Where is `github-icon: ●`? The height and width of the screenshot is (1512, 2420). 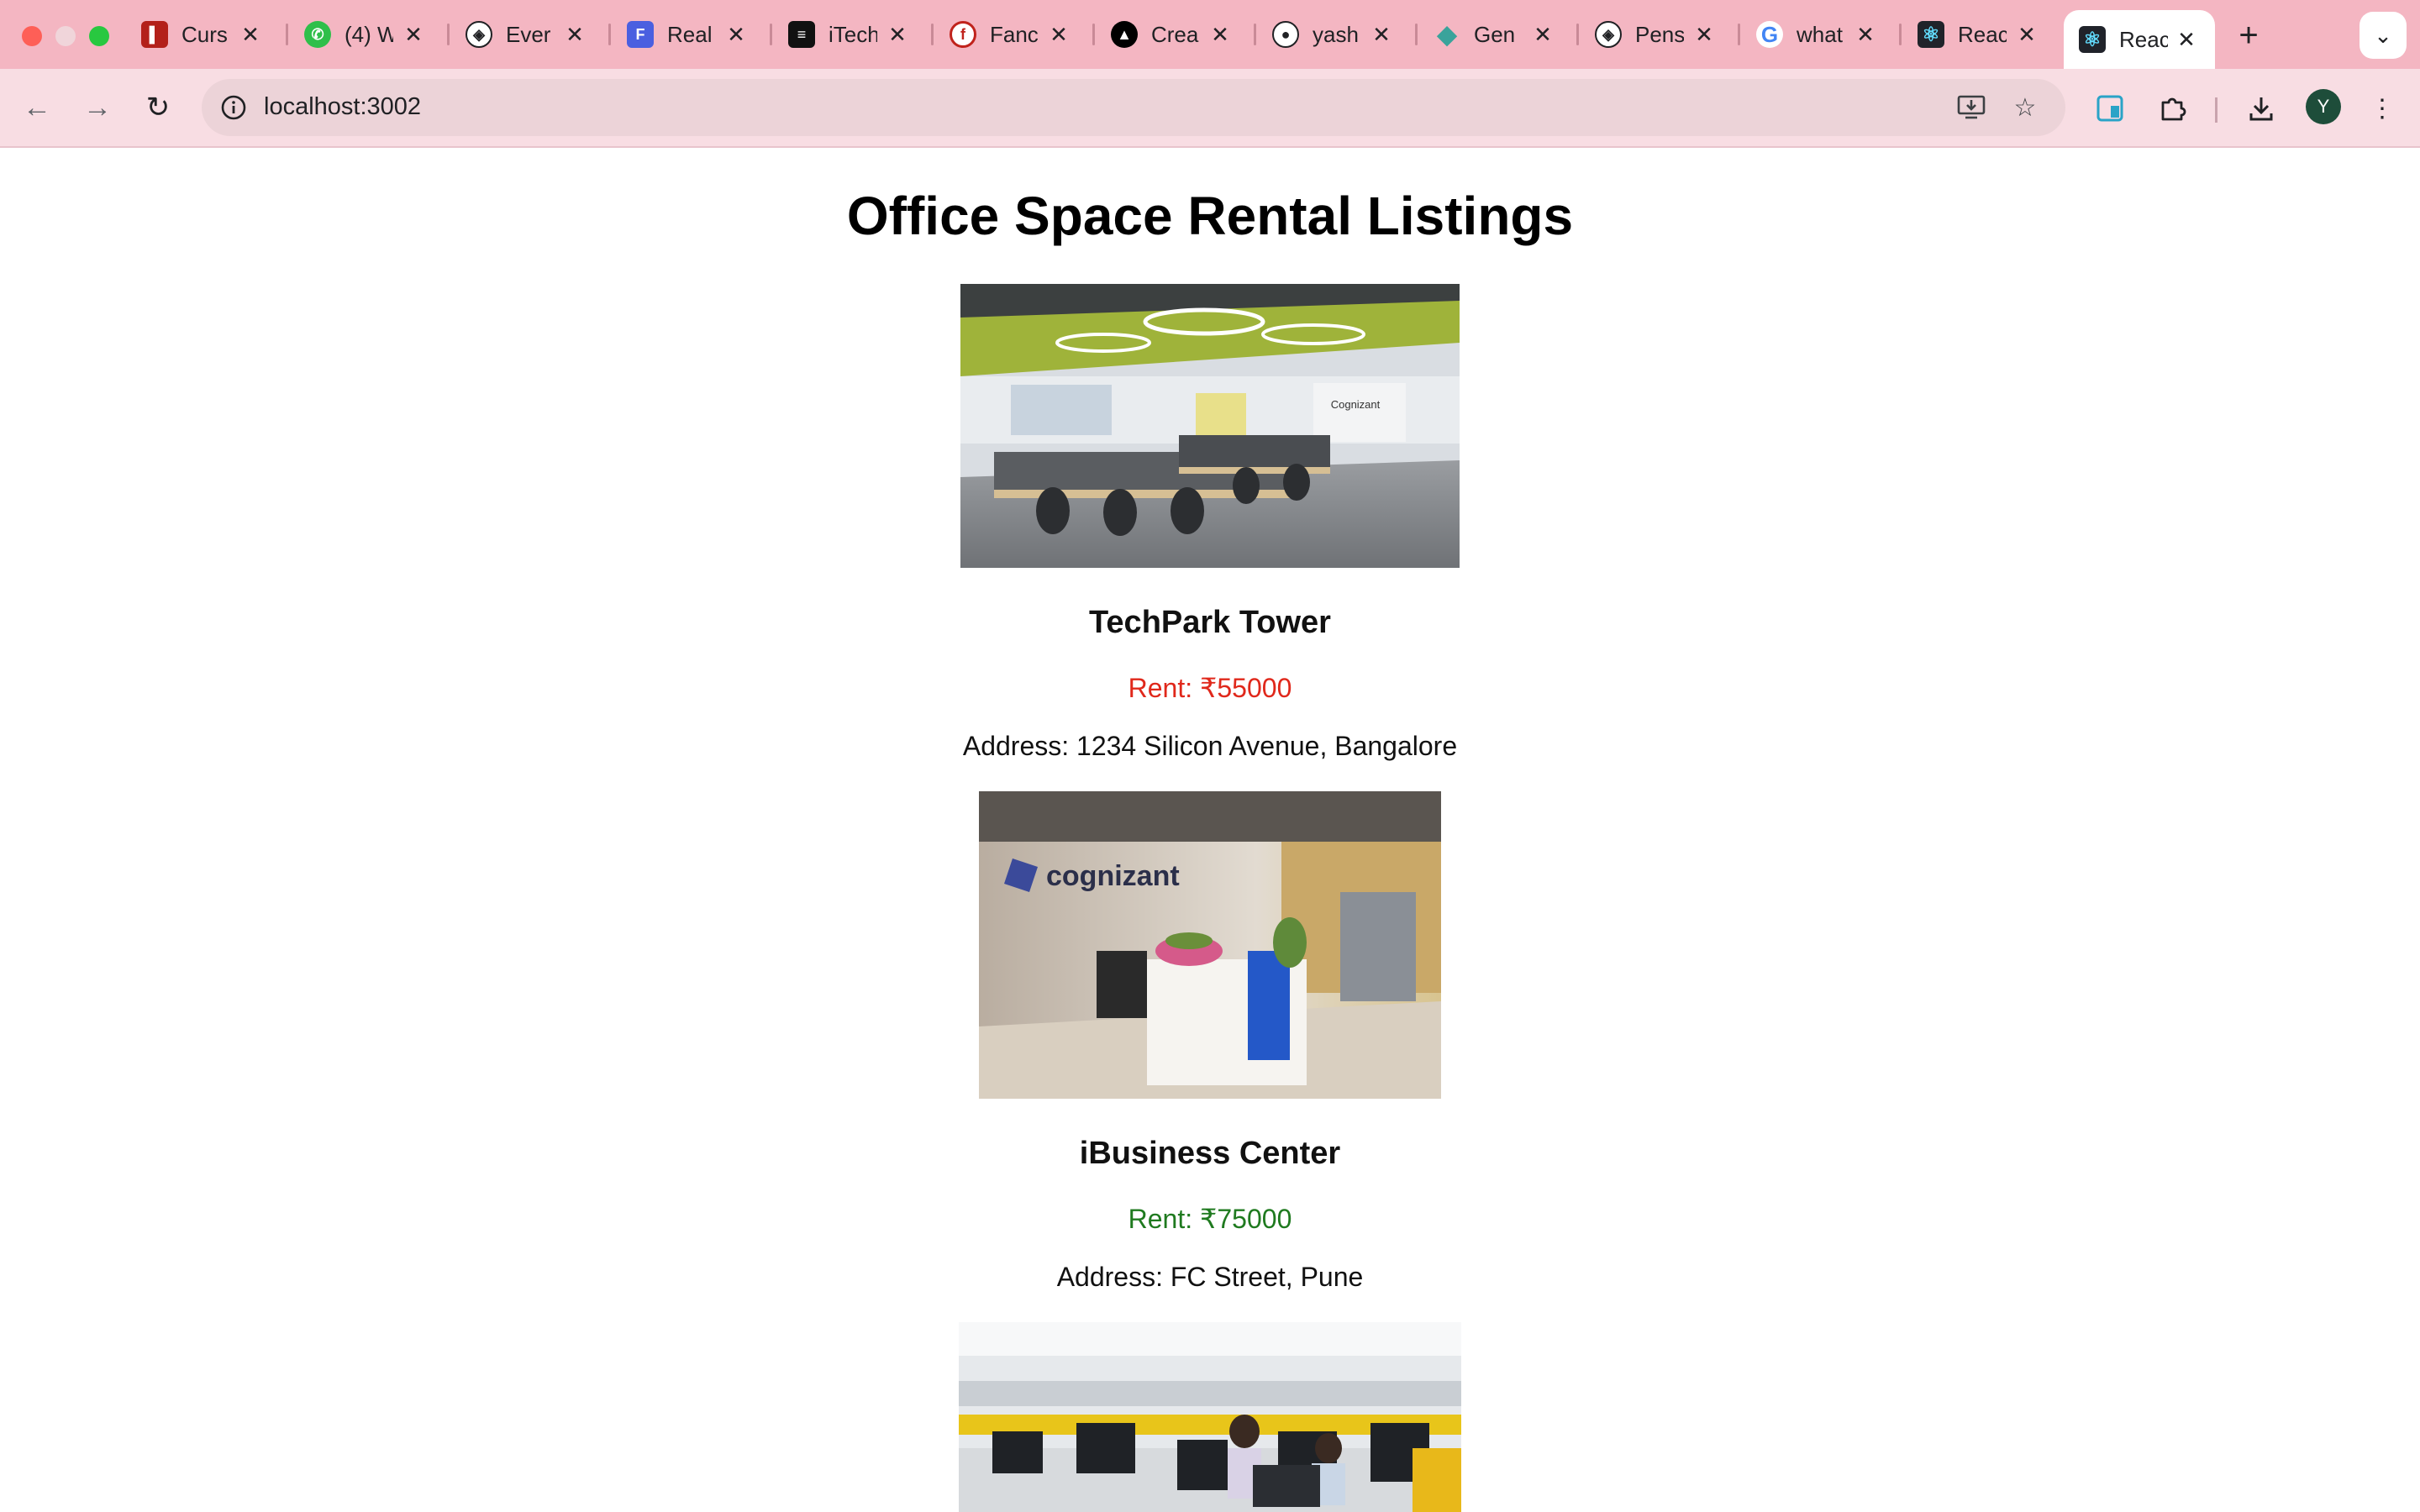 github-icon: ● is located at coordinates (1286, 34).